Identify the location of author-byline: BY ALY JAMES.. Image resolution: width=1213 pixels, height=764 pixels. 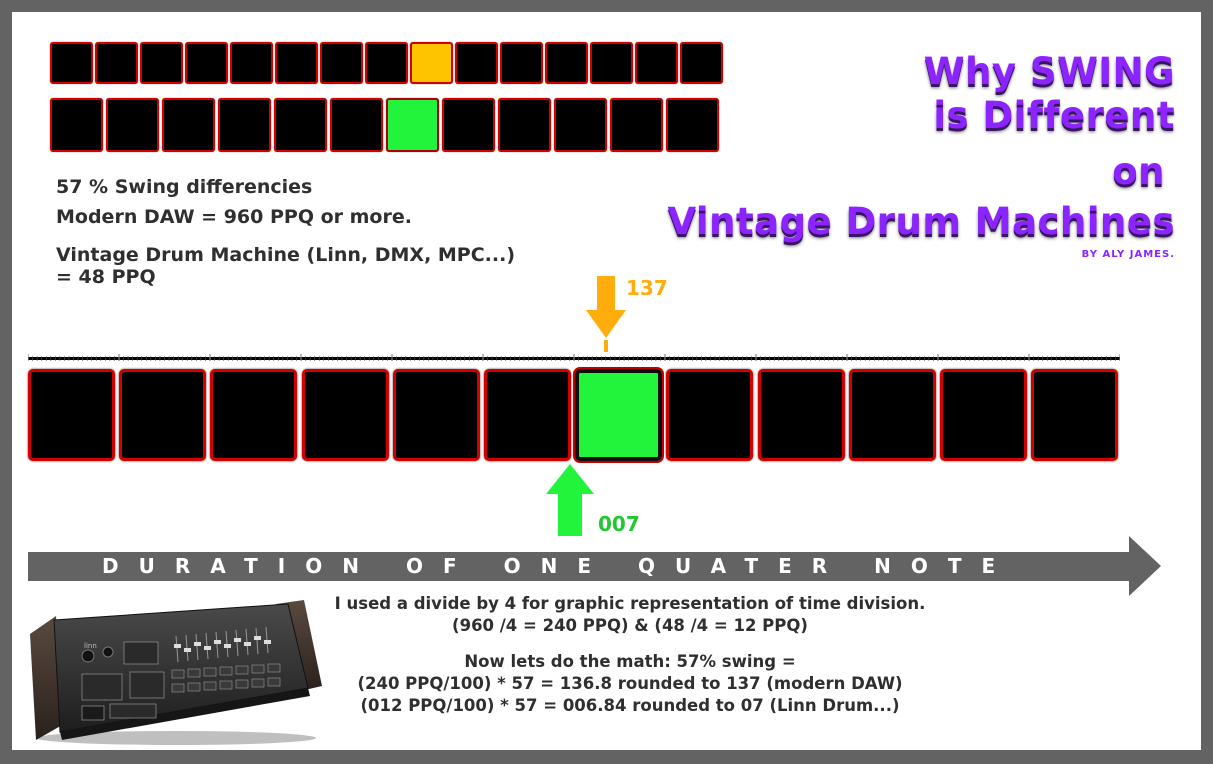
(1128, 254).